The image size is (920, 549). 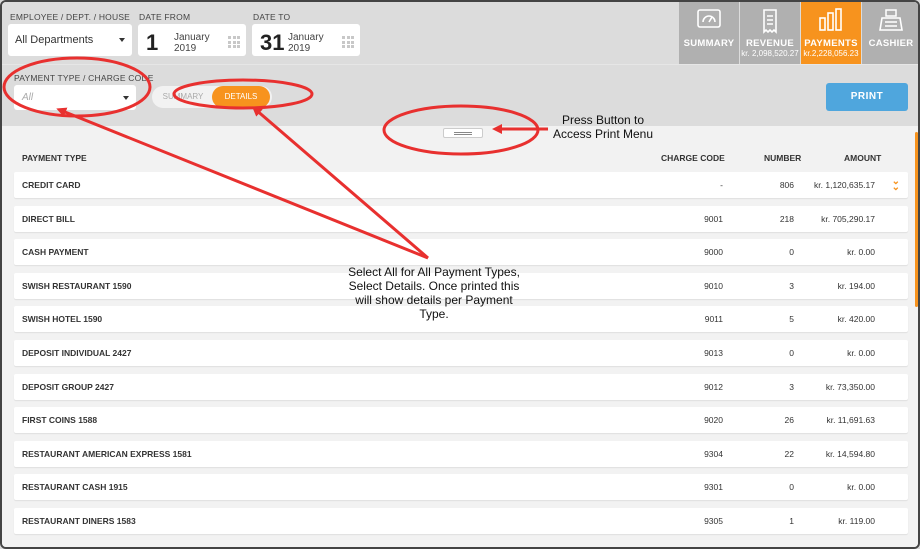 What do you see at coordinates (891, 43) in the screenshot?
I see `tab-cashier-label: CASHIER` at bounding box center [891, 43].